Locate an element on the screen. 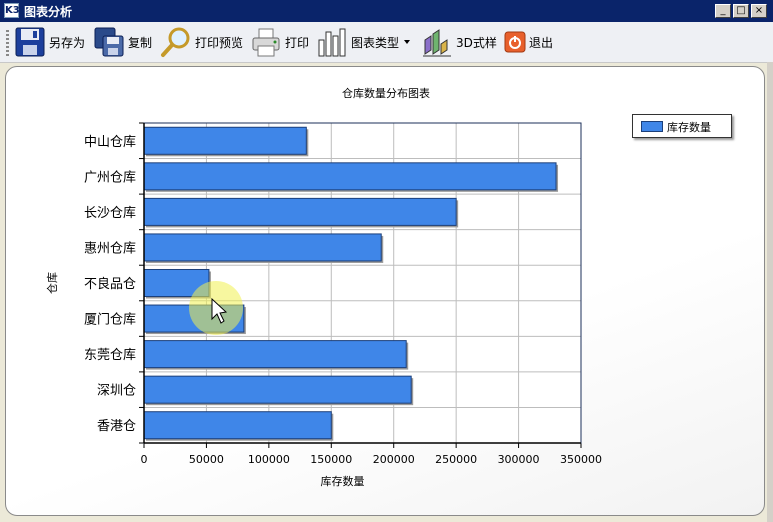 The image size is (773, 522). x-axis-title: 库存数量 is located at coordinates (343, 481).